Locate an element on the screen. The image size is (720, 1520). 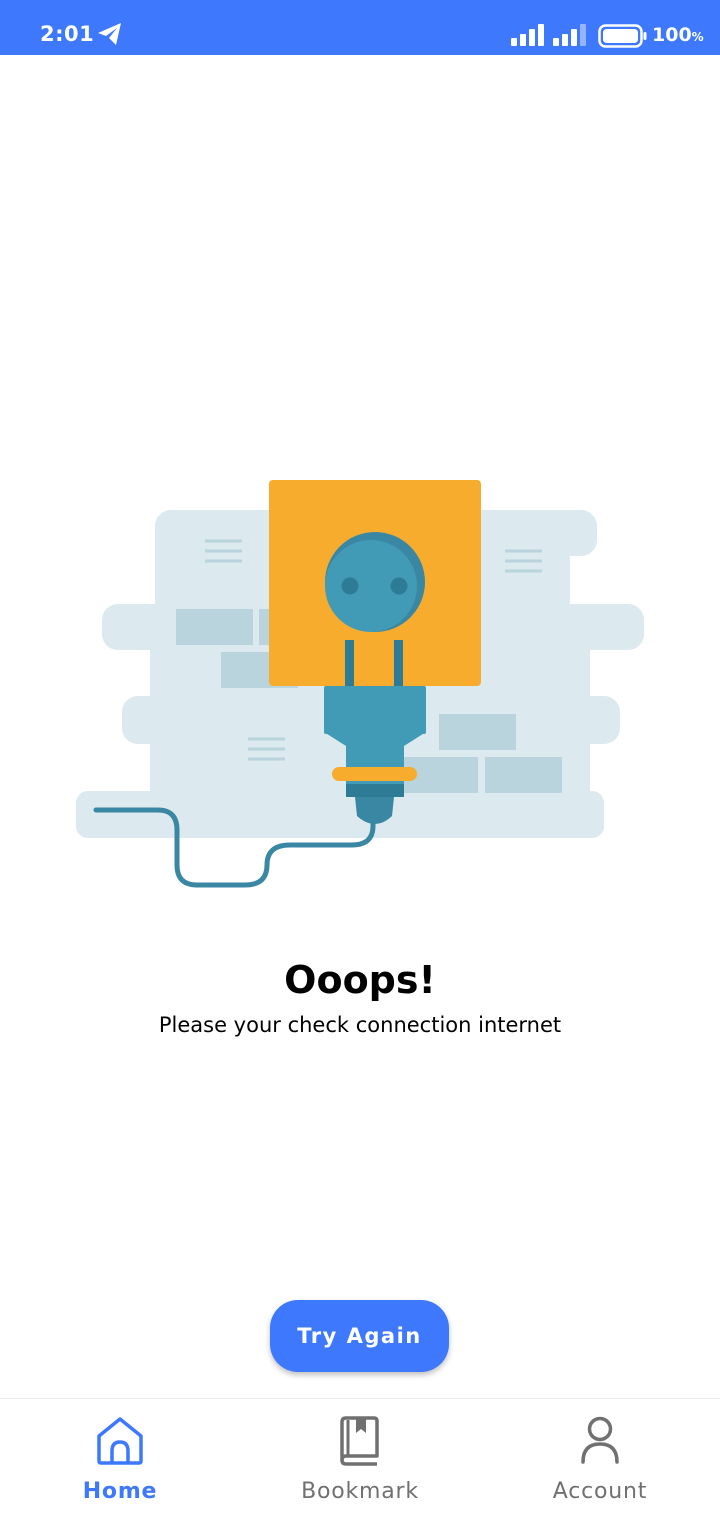
nav-item-home: Home is located at coordinates (120, 1459).